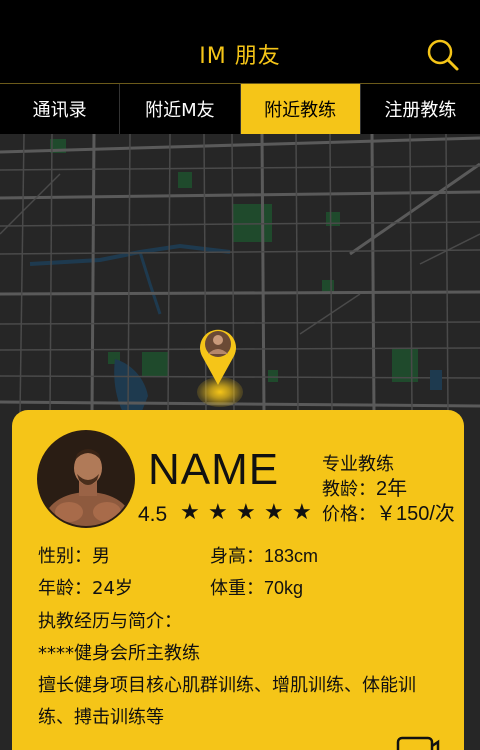 This screenshot has width=480, height=750. What do you see at coordinates (60, 109) in the screenshot?
I see `tab-contacts: 通讯录` at bounding box center [60, 109].